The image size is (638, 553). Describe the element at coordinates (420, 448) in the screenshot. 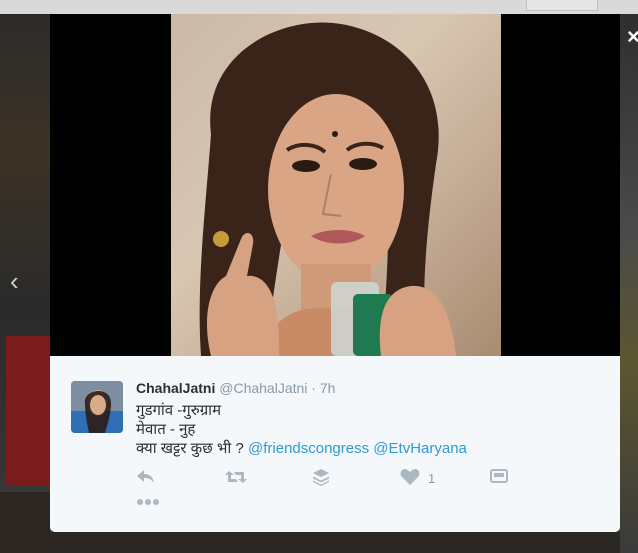

I see `mention-link: @EtvHaryana` at that location.